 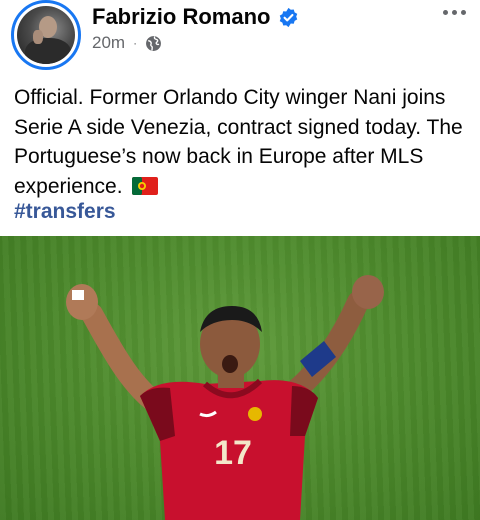 I want to click on post-meta: 20m ·, so click(x=127, y=43).